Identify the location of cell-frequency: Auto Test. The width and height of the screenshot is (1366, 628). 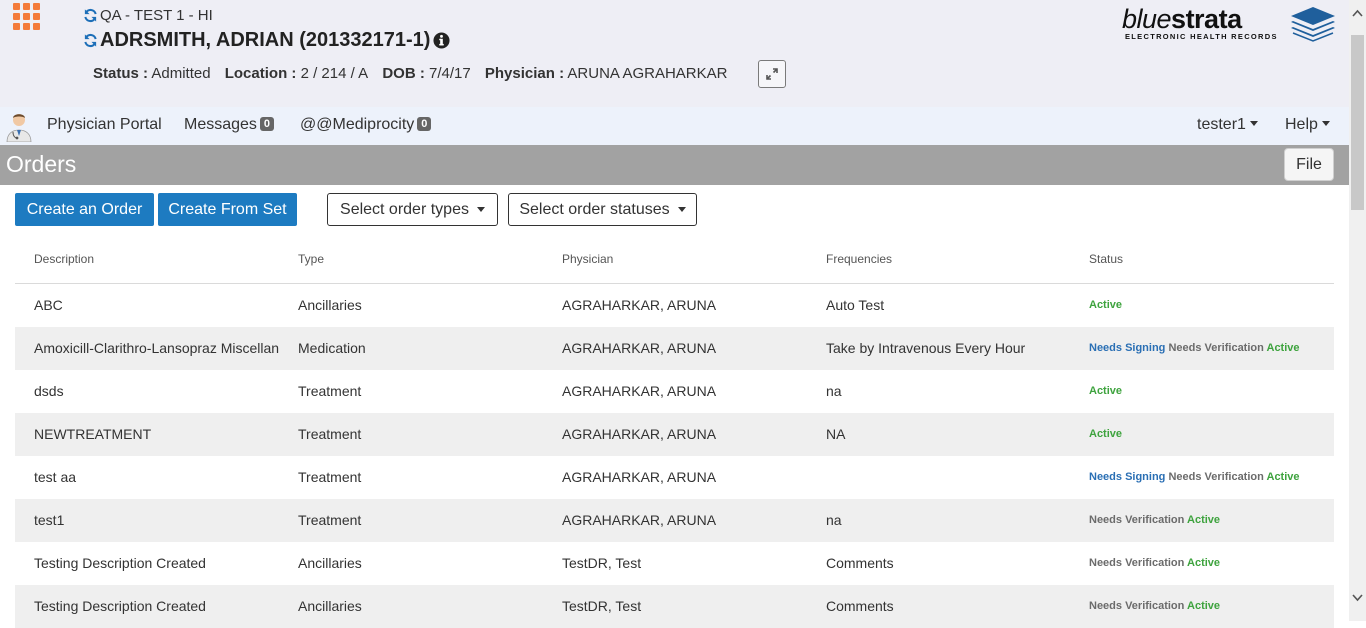
(855, 305).